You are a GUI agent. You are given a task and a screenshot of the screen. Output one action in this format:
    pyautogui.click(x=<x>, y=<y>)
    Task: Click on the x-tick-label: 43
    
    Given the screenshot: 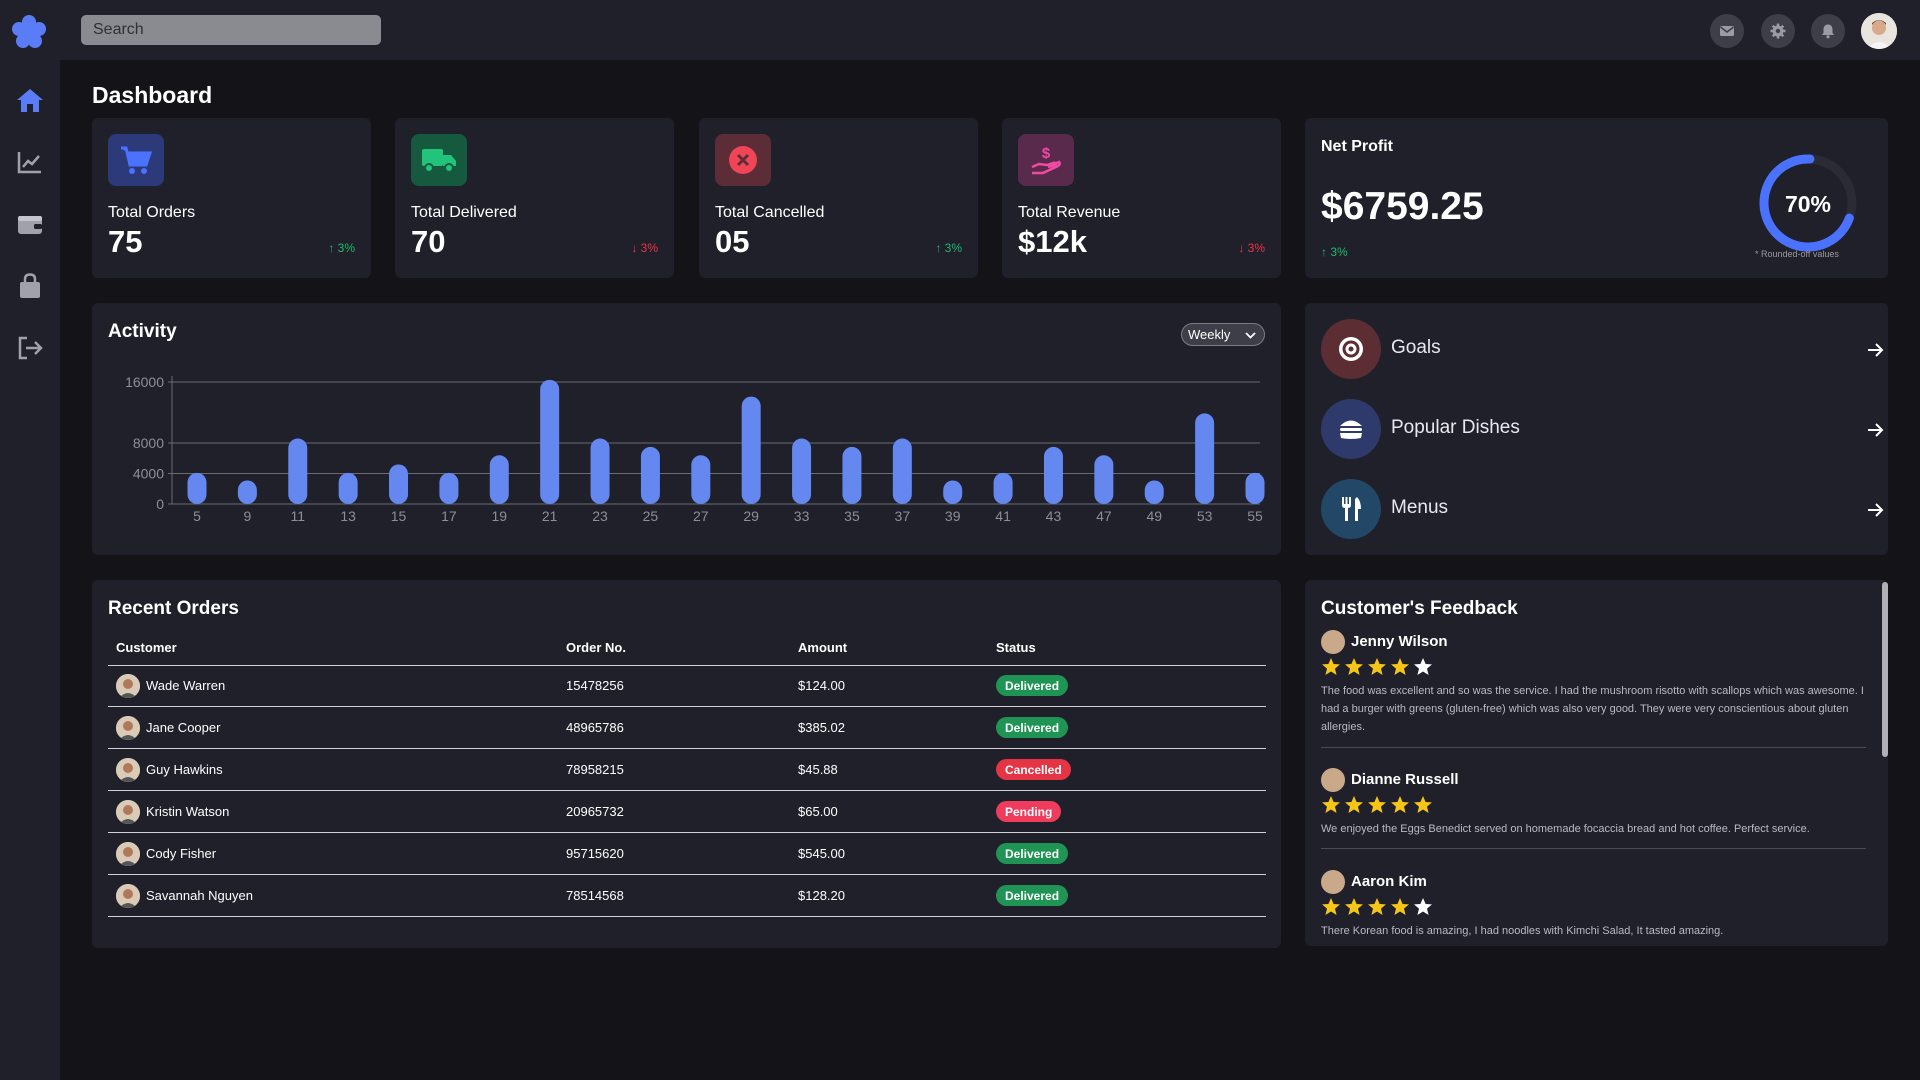 What is the action you would take?
    pyautogui.click(x=1054, y=516)
    